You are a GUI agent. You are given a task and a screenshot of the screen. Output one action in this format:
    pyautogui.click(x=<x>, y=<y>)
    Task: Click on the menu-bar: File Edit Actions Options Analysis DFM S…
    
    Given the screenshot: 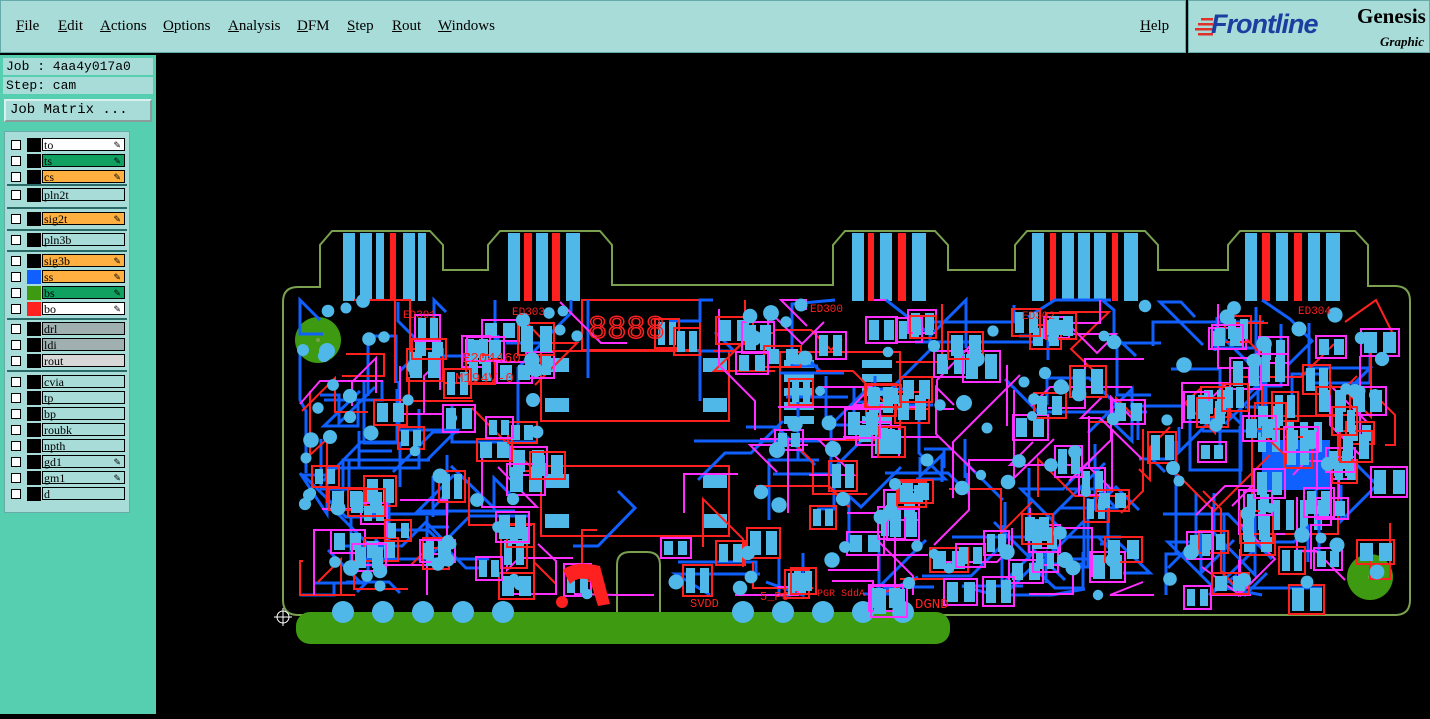 What is the action you would take?
    pyautogui.click(x=593, y=26)
    